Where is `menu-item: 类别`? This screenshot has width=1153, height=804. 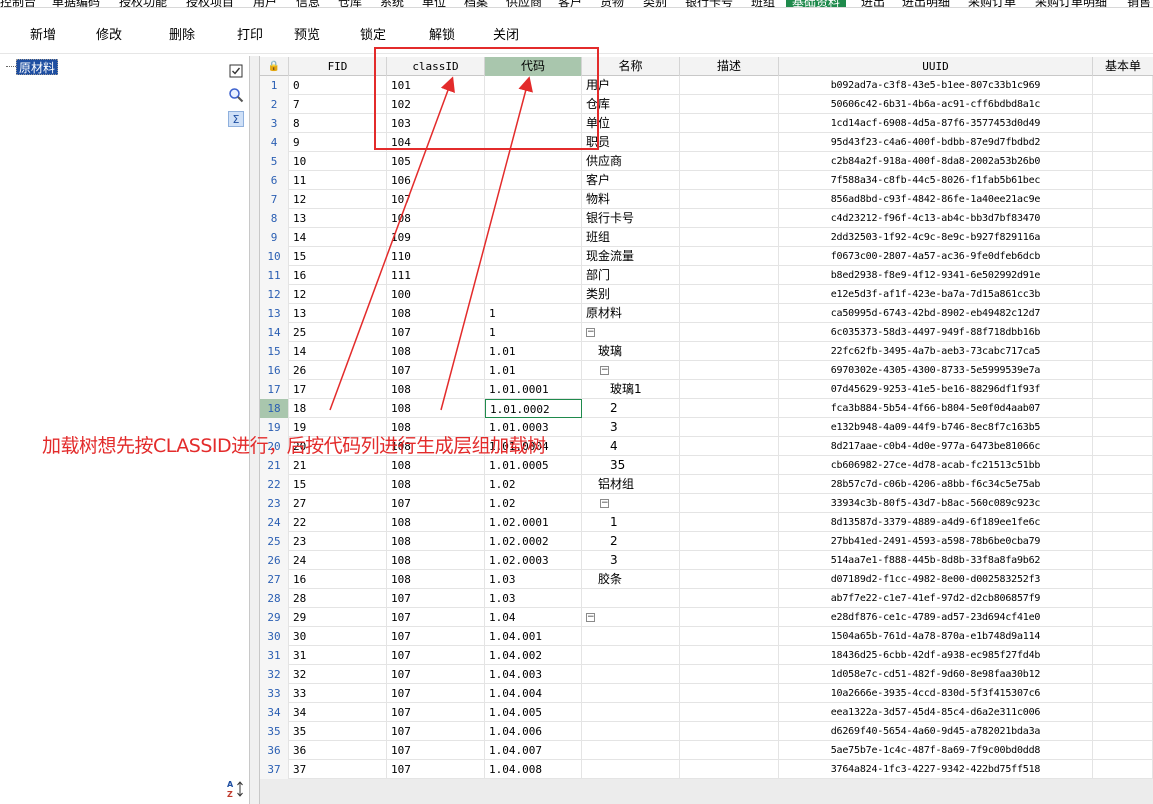
menu-item: 类别 is located at coordinates (655, 3).